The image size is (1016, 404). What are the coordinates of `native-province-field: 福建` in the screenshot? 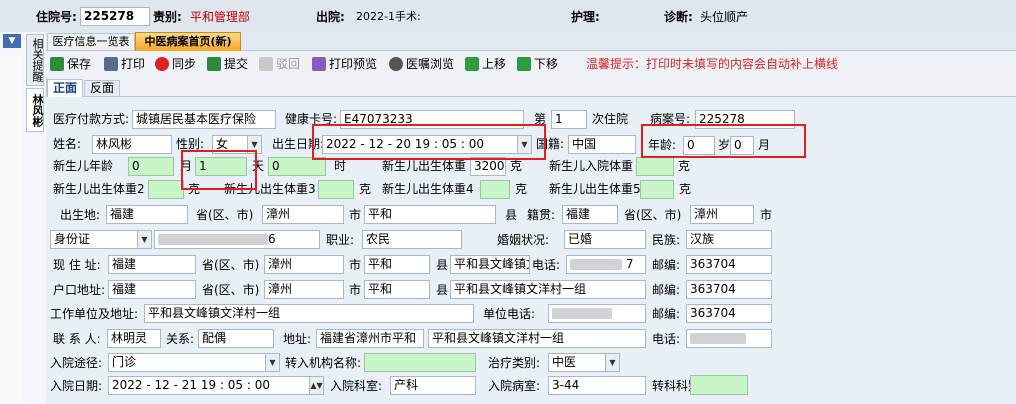 It's located at (590, 214).